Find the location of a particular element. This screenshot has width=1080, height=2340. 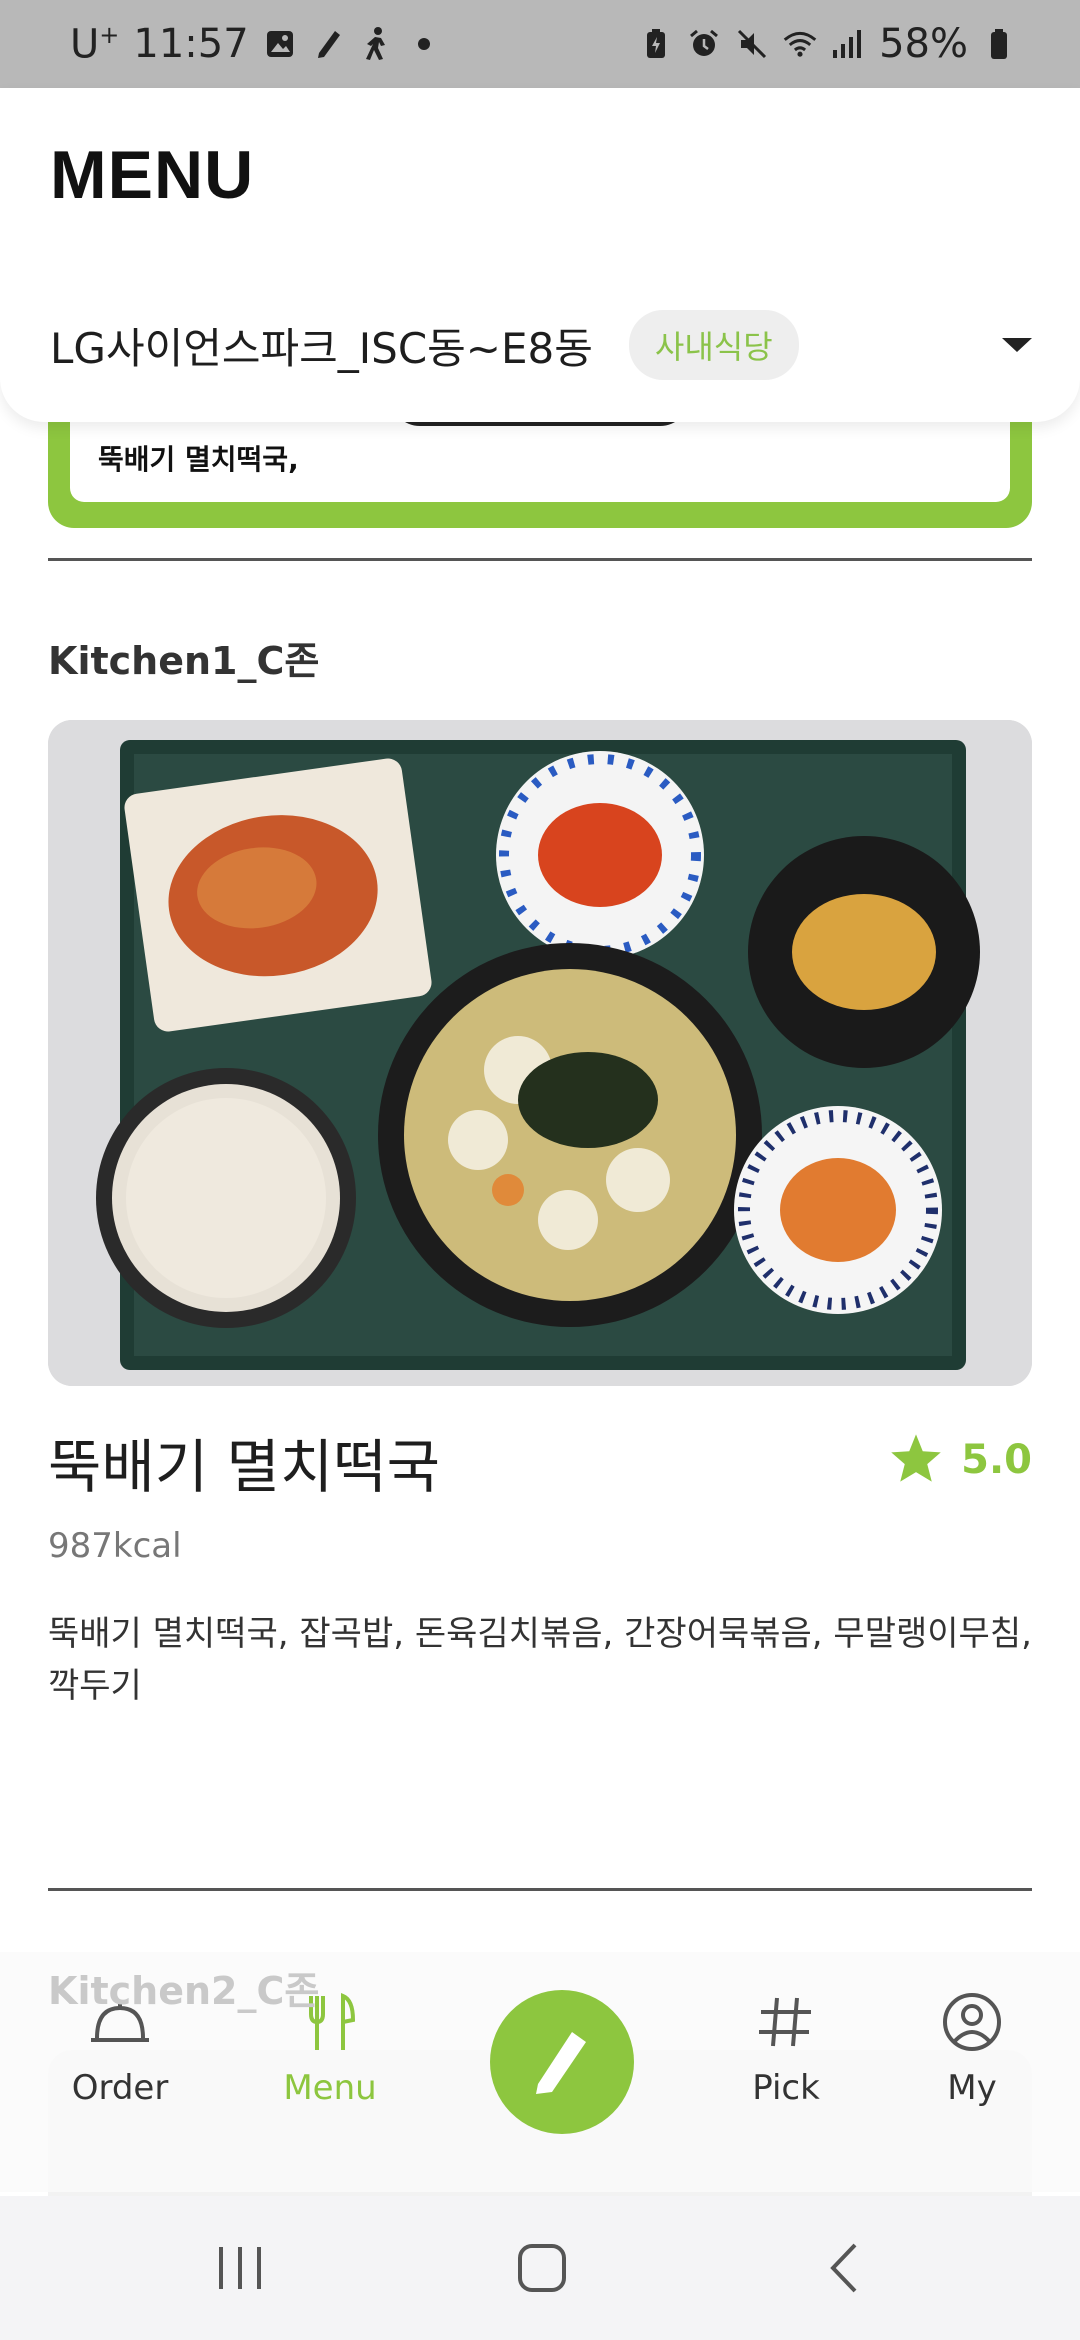

nav-my: My is located at coordinates (972, 2050).